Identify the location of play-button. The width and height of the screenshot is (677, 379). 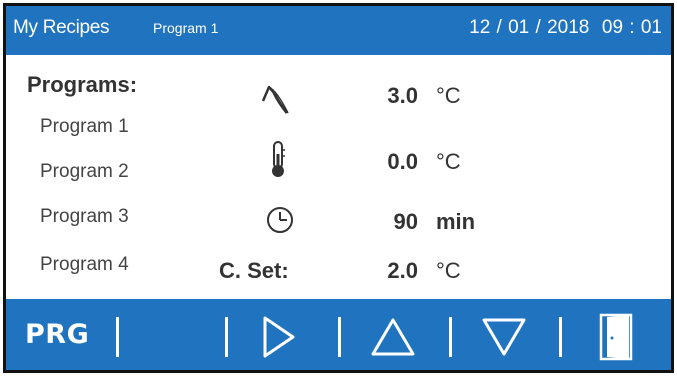
(283, 336).